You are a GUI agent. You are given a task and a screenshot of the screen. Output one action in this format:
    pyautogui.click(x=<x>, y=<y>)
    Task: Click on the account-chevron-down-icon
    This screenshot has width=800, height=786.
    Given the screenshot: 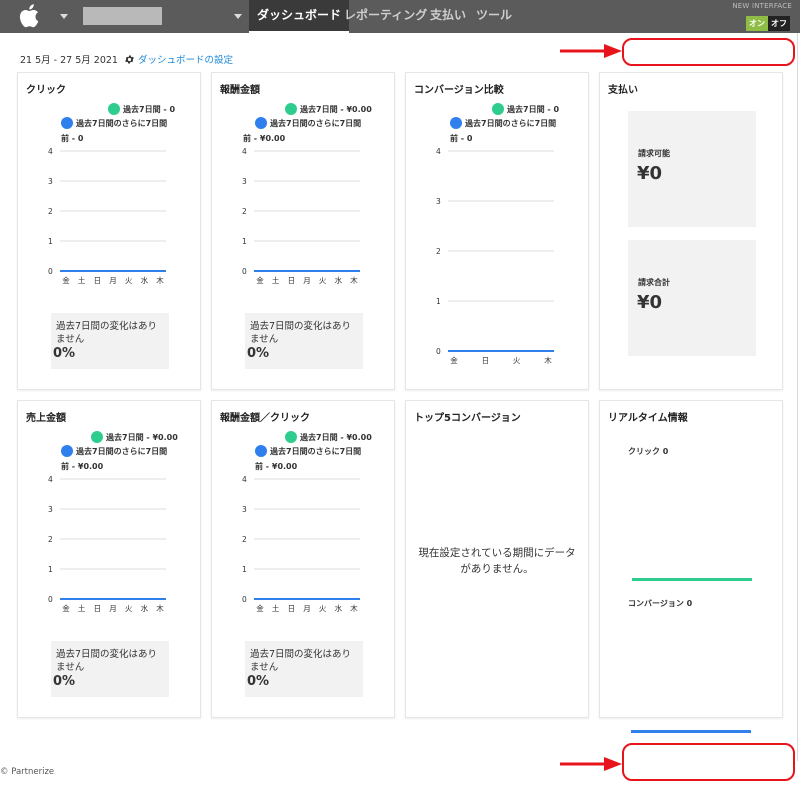 What is the action you would take?
    pyautogui.click(x=238, y=16)
    